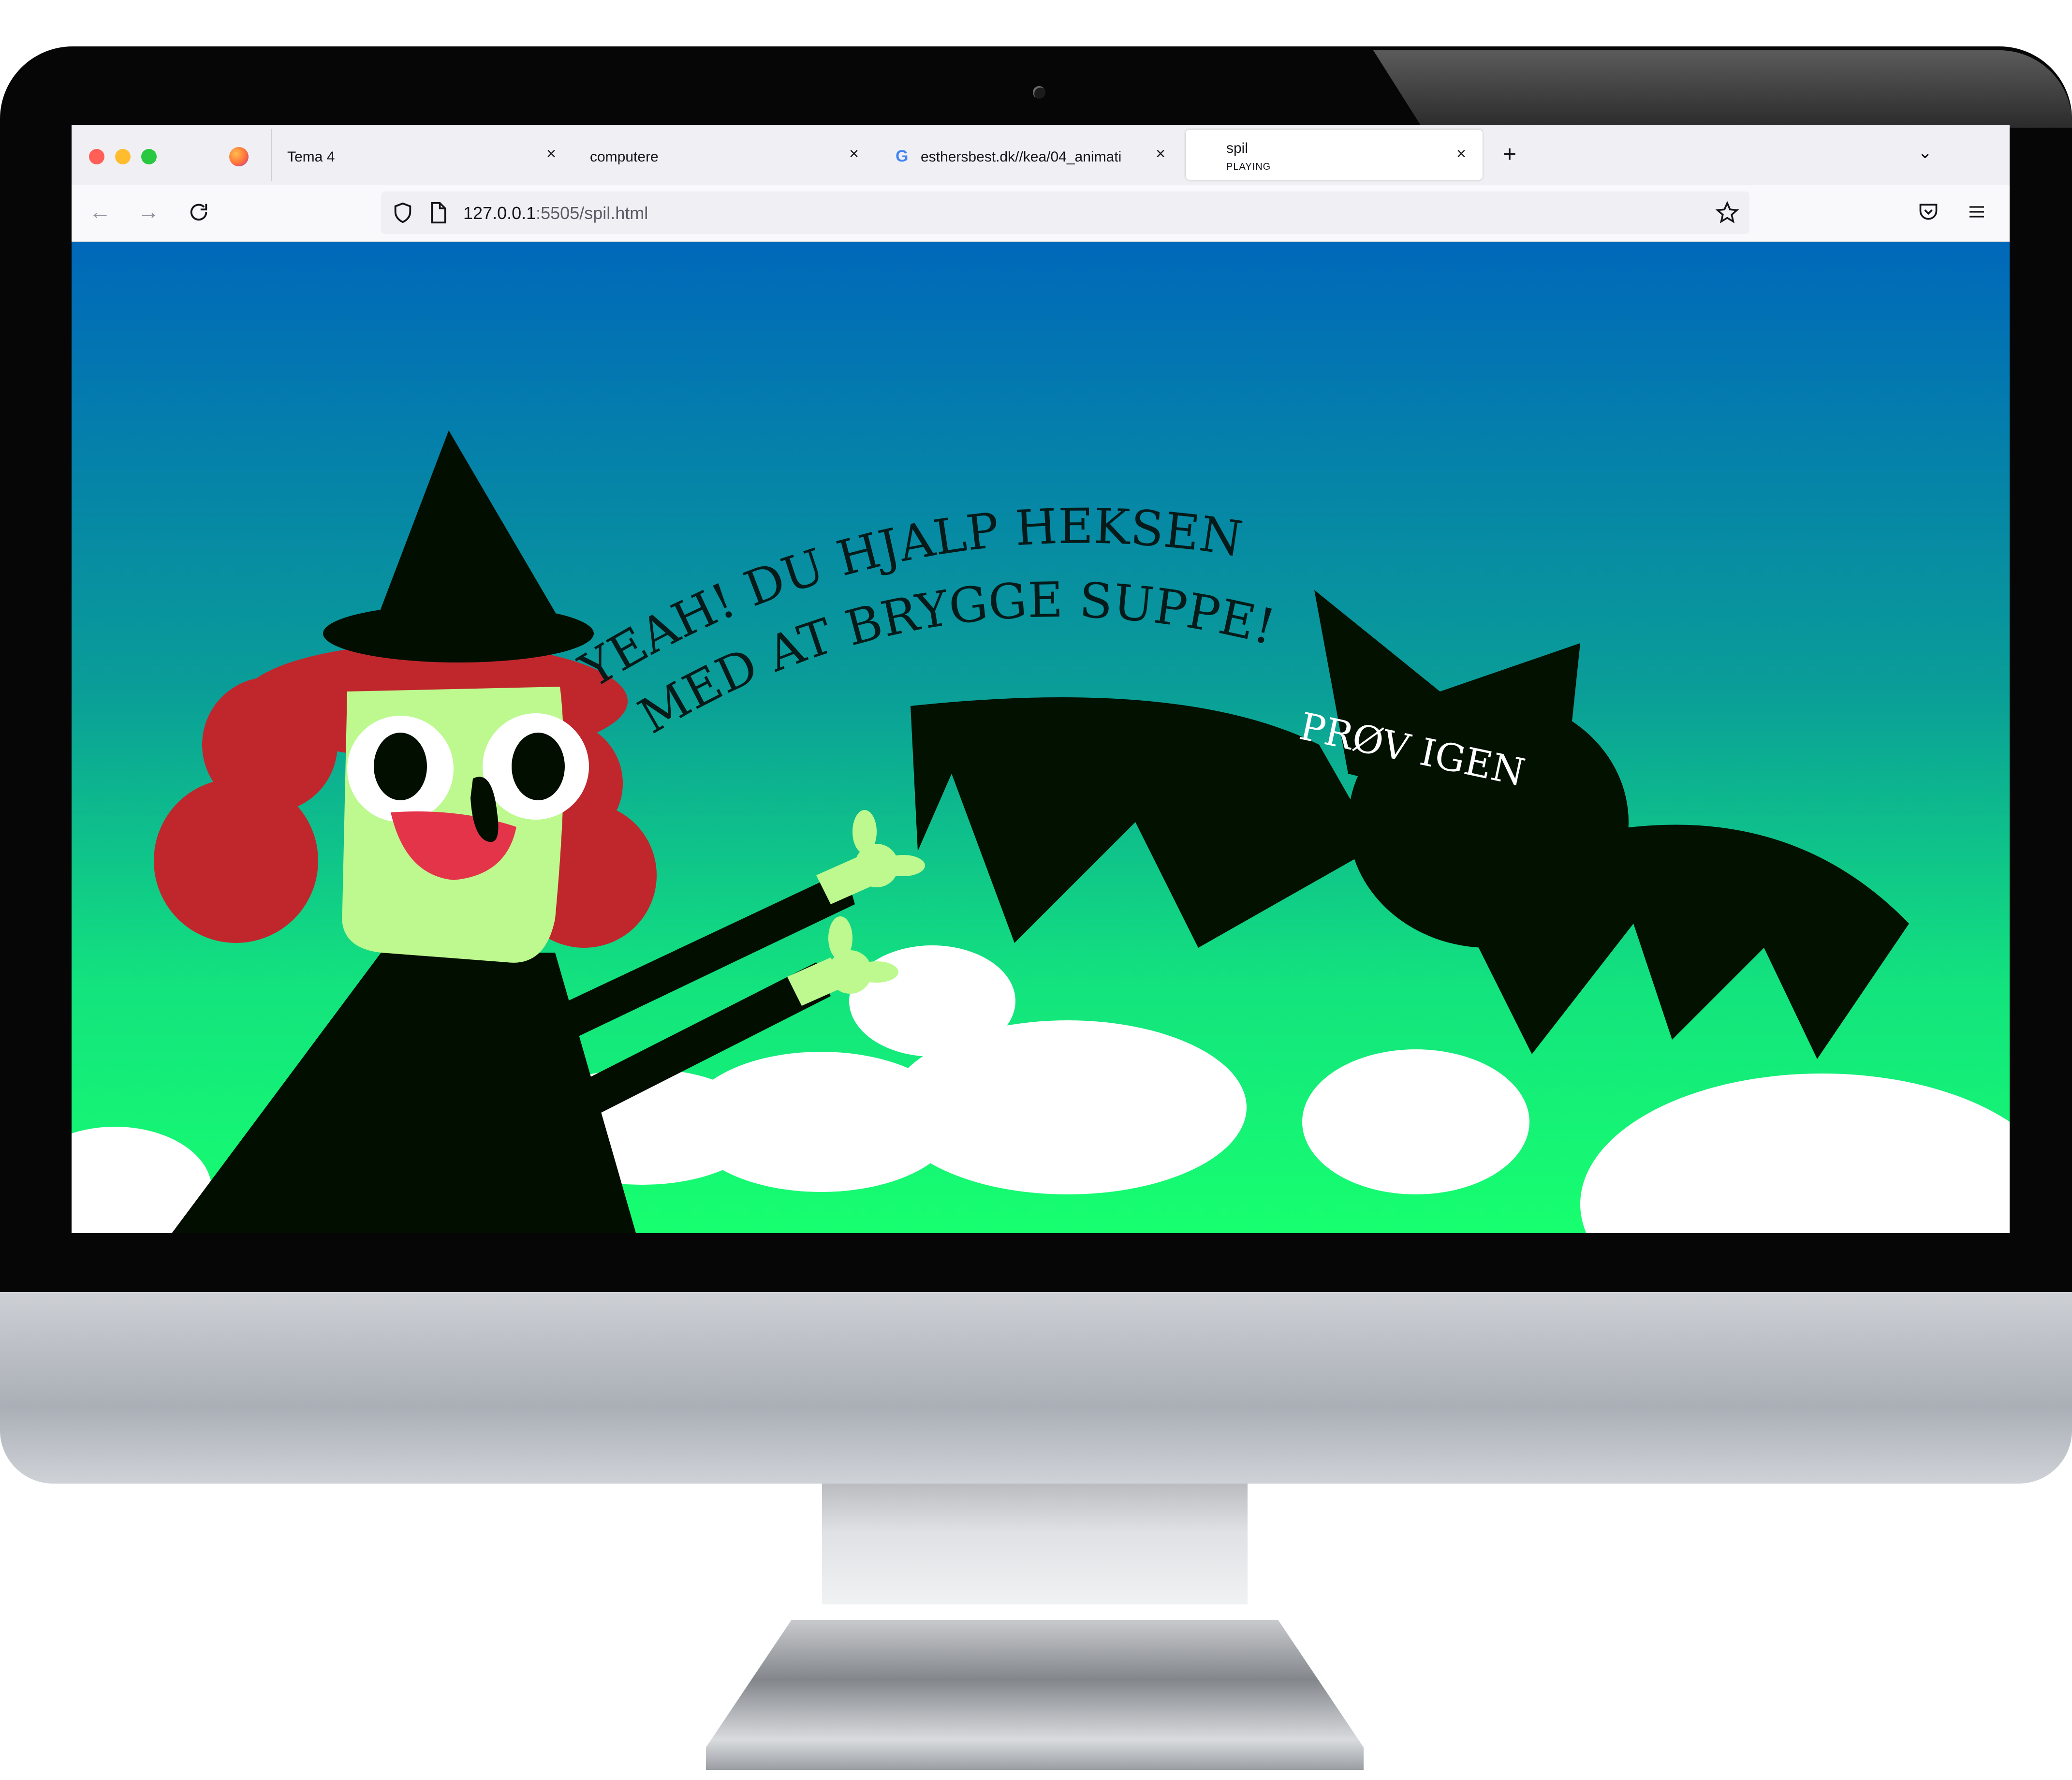 The width and height of the screenshot is (2072, 1780). I want to click on navigation-bar: ← → 127.0.0.1:5505/spil.html, so click(1041, 213).